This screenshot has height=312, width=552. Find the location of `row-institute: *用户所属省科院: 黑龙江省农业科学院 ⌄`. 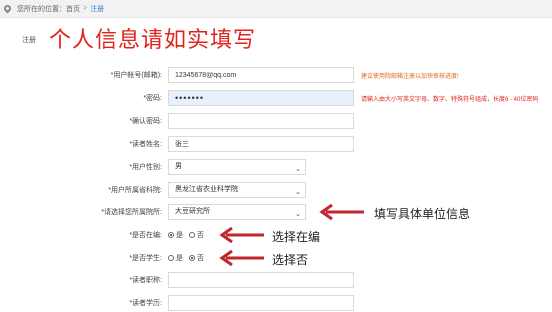

row-institute: *用户所属省科院: 黑龙江省农业科学院 ⌄ is located at coordinates (276, 190).